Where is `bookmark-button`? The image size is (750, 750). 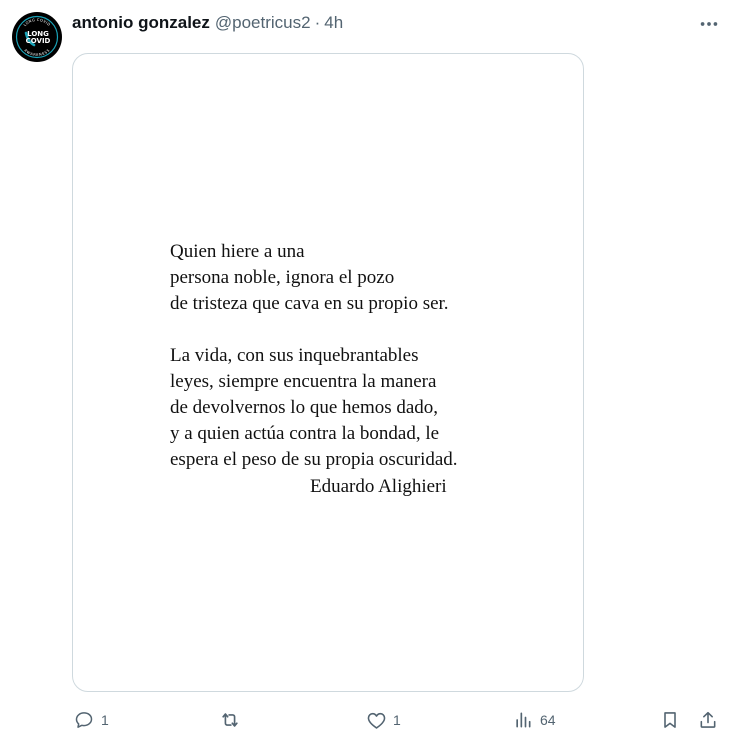 bookmark-button is located at coordinates (670, 720).